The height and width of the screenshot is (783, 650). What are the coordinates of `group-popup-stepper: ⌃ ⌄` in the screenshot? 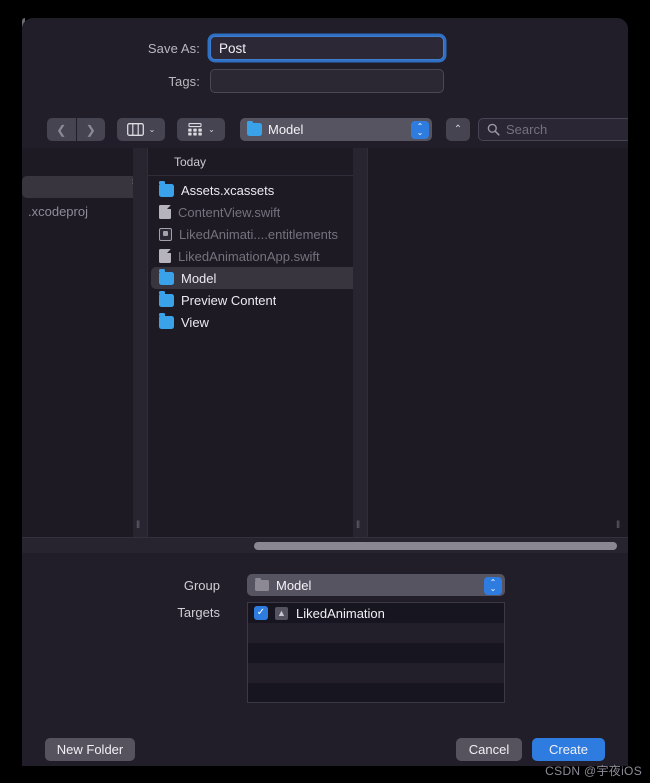 It's located at (493, 585).